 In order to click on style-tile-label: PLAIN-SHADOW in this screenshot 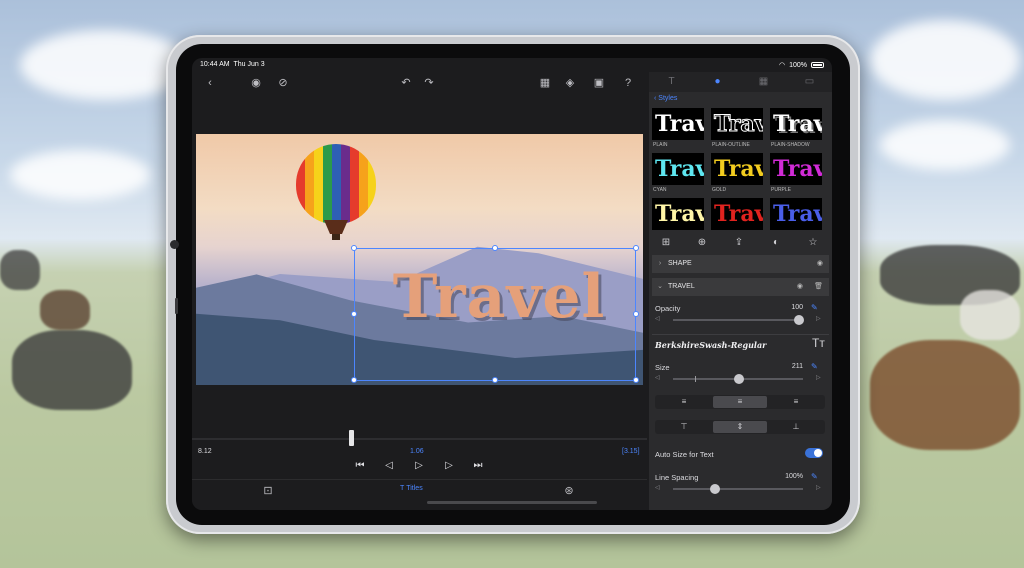, I will do `click(790, 145)`.